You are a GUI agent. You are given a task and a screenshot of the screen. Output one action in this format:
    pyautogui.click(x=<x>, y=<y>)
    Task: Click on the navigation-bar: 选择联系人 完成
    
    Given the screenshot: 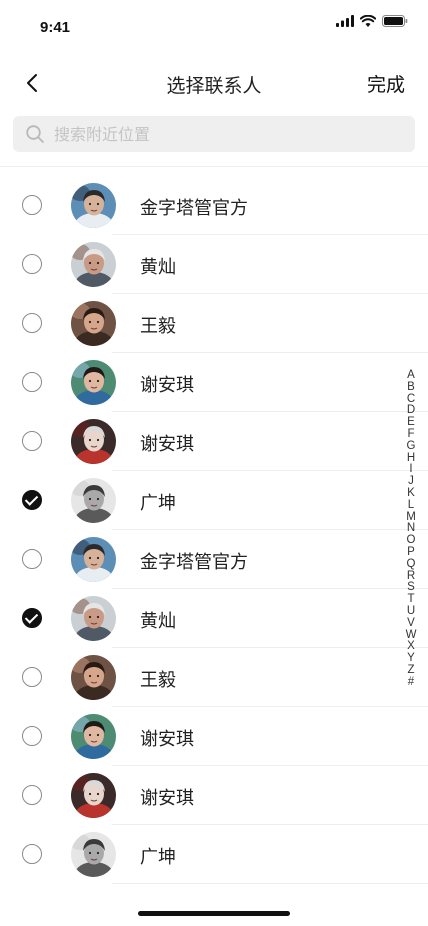 What is the action you would take?
    pyautogui.click(x=214, y=83)
    